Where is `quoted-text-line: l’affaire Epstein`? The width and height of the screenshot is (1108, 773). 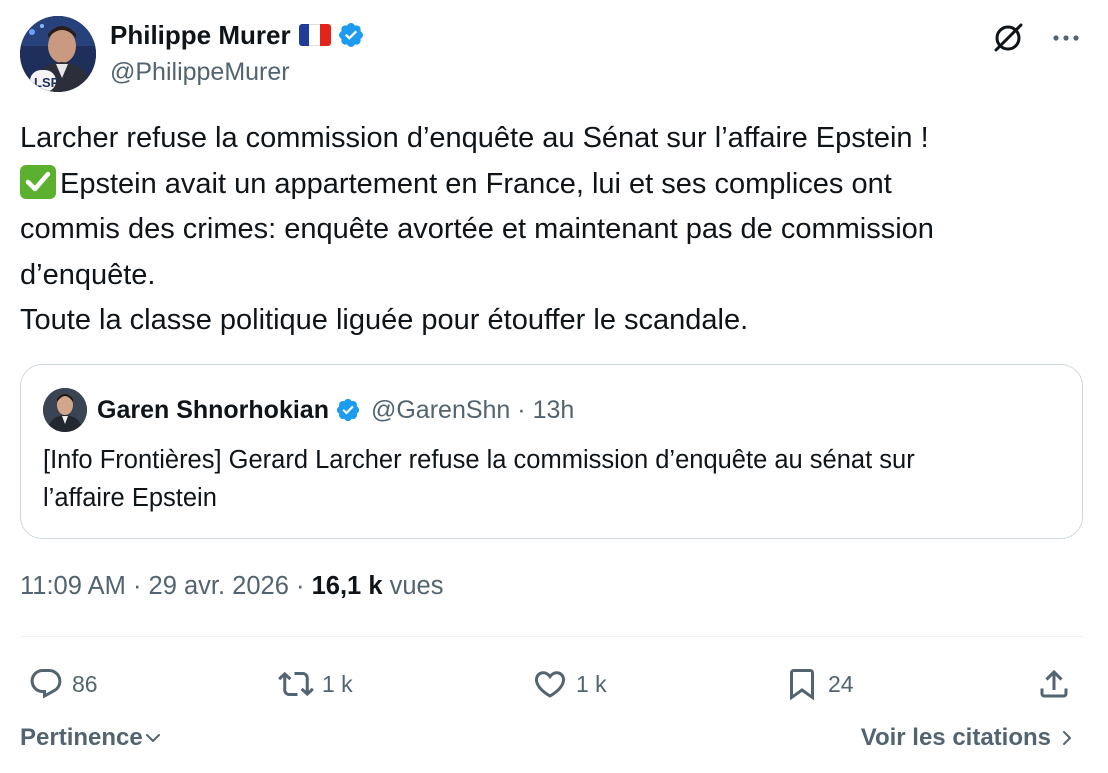
quoted-text-line: l’affaire Epstein is located at coordinates (130, 498).